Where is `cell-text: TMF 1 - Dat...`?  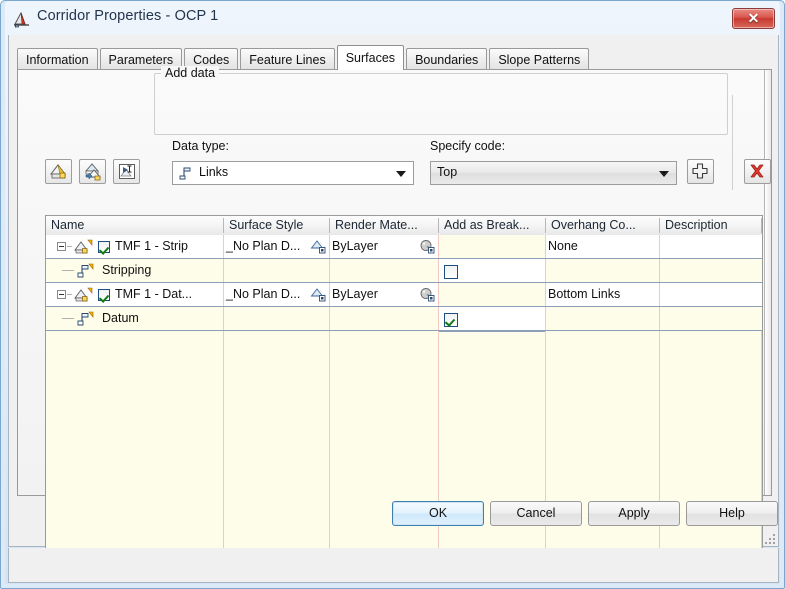 cell-text: TMF 1 - Dat... is located at coordinates (154, 294).